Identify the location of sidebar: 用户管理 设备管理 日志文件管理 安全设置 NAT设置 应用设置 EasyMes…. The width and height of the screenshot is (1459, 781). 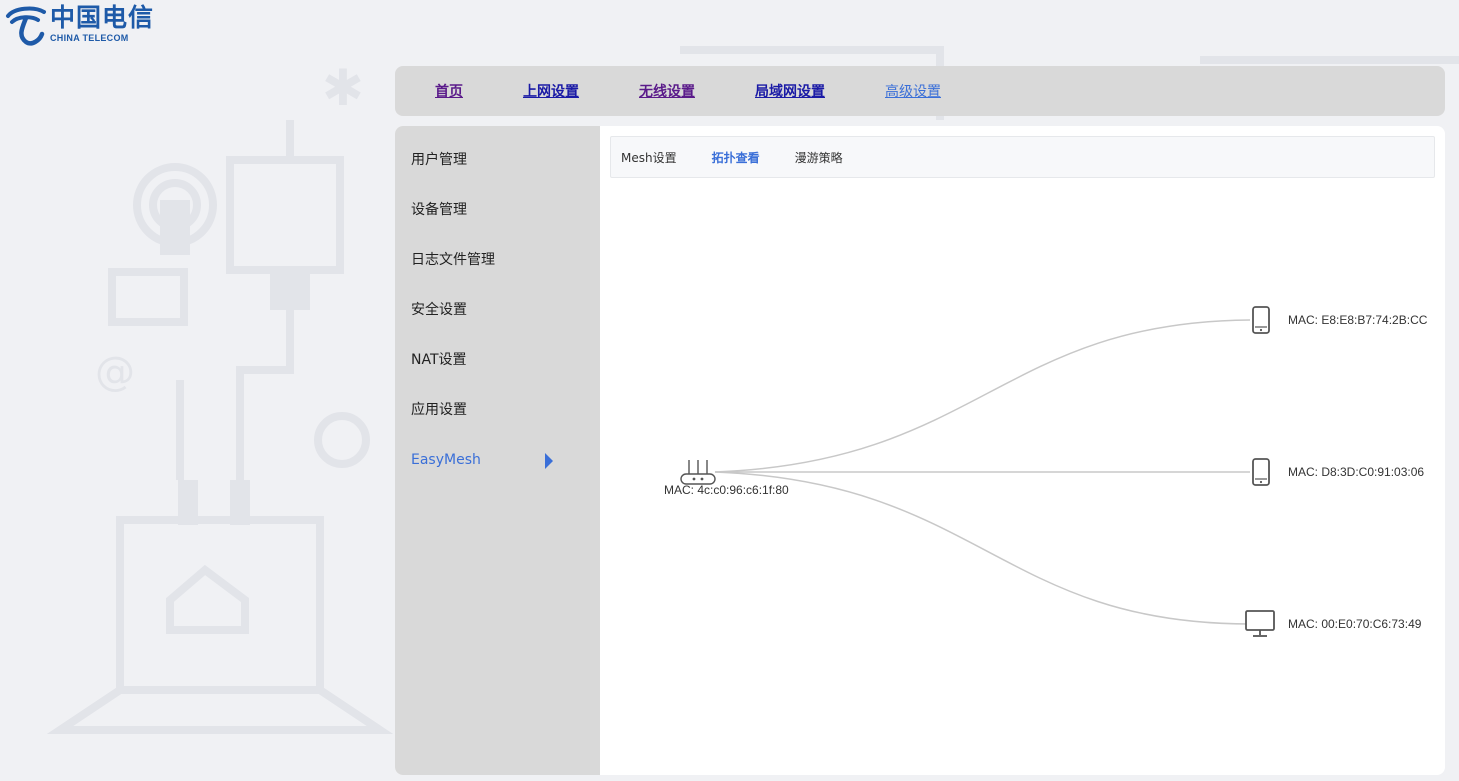
(497, 450).